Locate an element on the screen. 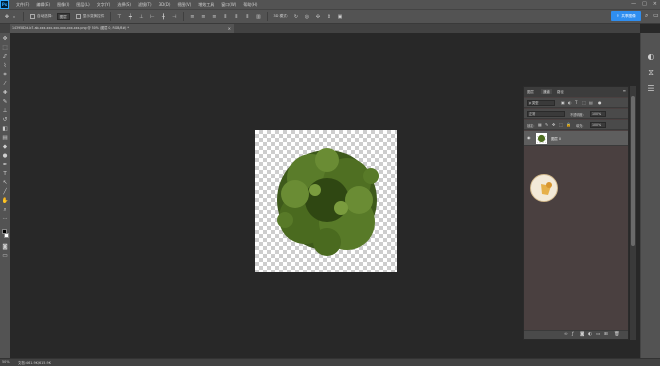 This screenshot has height=366, width=660. clone-stamp-tool-icon: ⊥ is located at coordinates (5, 111).